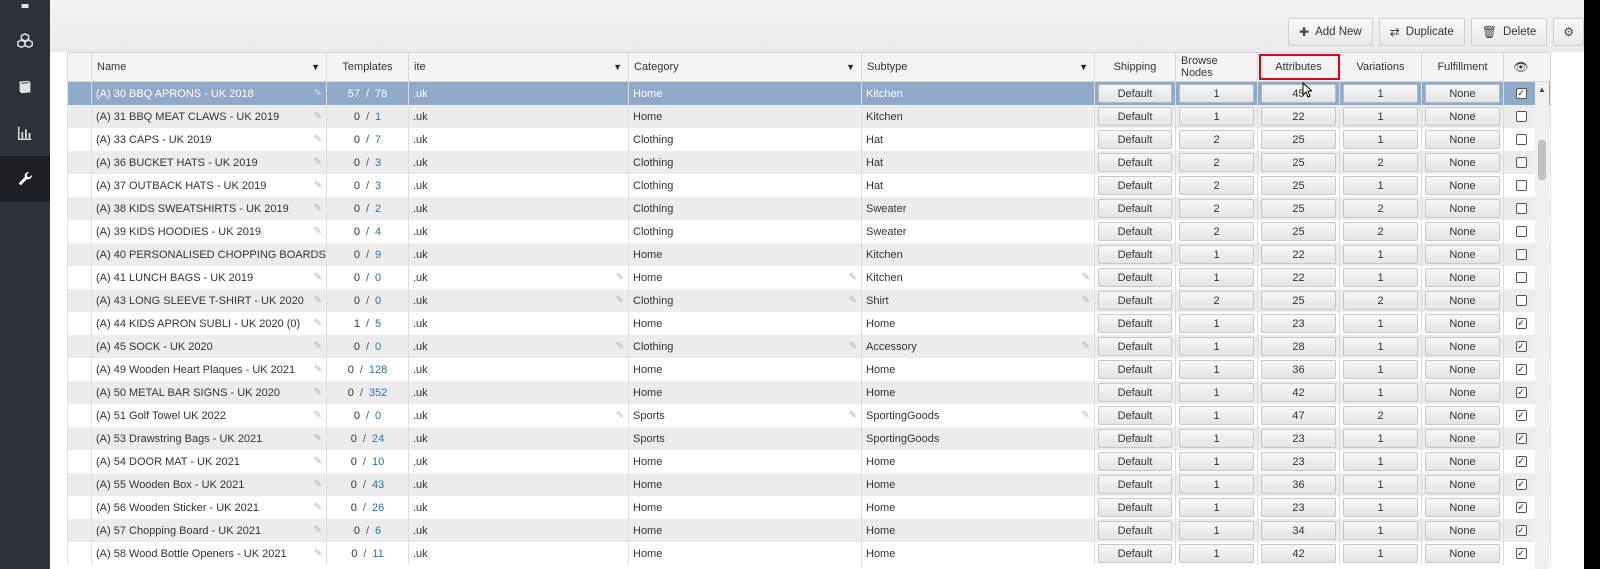 The image size is (1600, 569). What do you see at coordinates (368, 530) in the screenshot?
I see `templates-cell: 0 / 6` at bounding box center [368, 530].